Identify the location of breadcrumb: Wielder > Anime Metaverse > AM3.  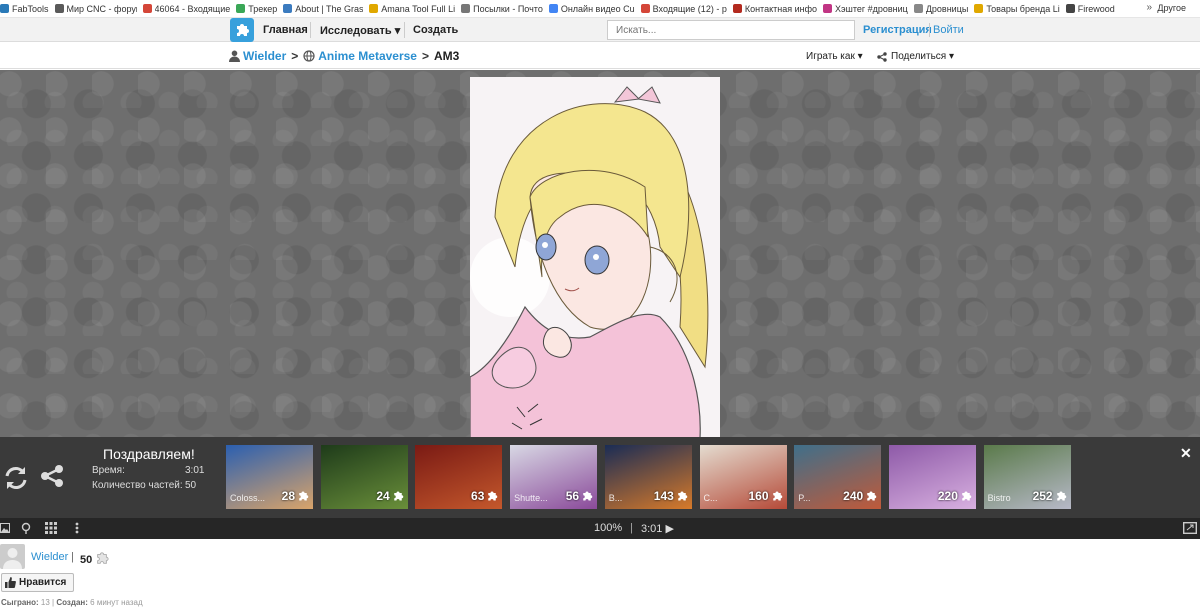
(344, 56).